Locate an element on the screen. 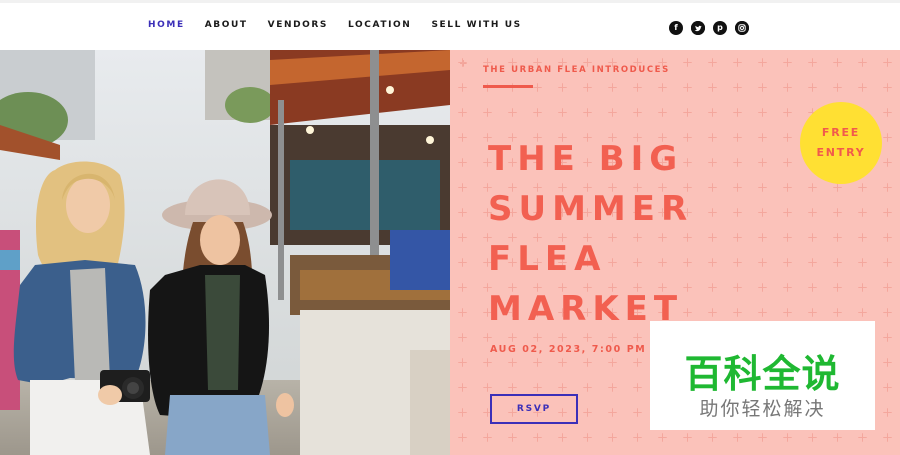 The height and width of the screenshot is (455, 900). main-nav: HOME ABOUT VENDORS LOCATION SELL WITH US is located at coordinates (345, 25).